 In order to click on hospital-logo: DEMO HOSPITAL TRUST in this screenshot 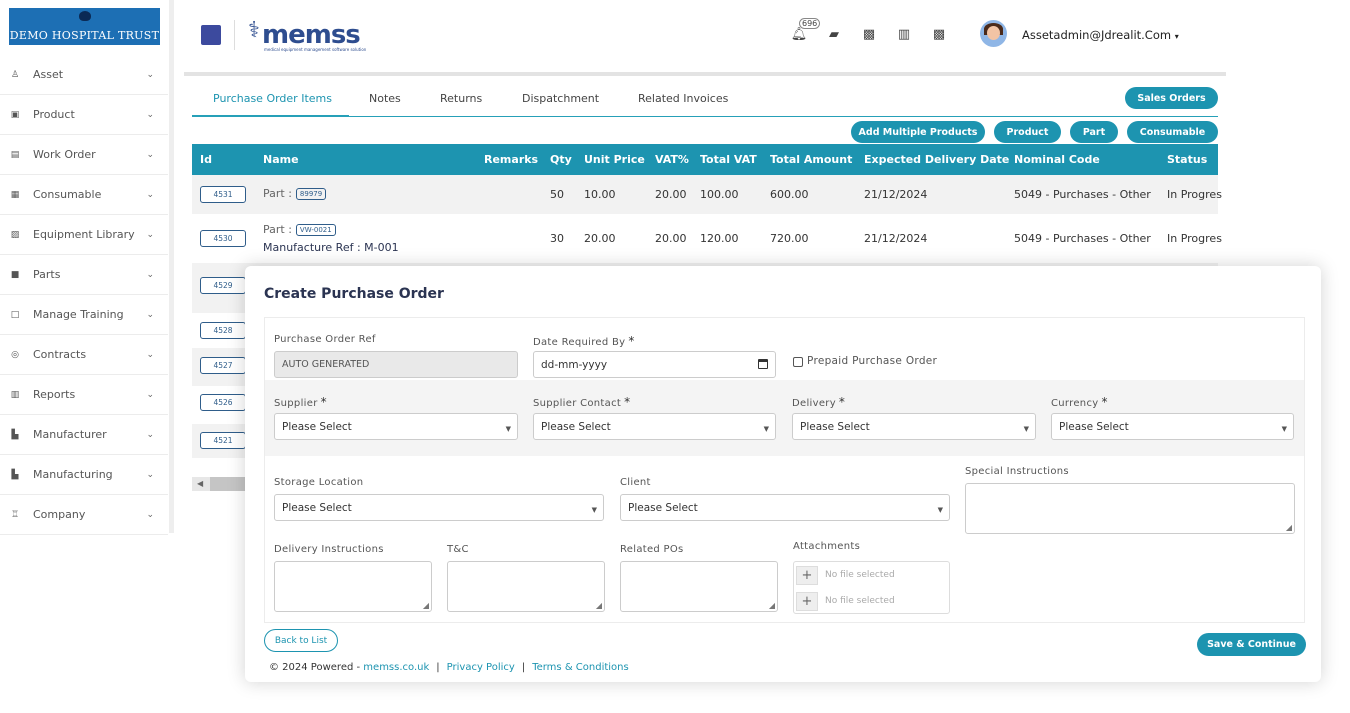, I will do `click(84, 26)`.